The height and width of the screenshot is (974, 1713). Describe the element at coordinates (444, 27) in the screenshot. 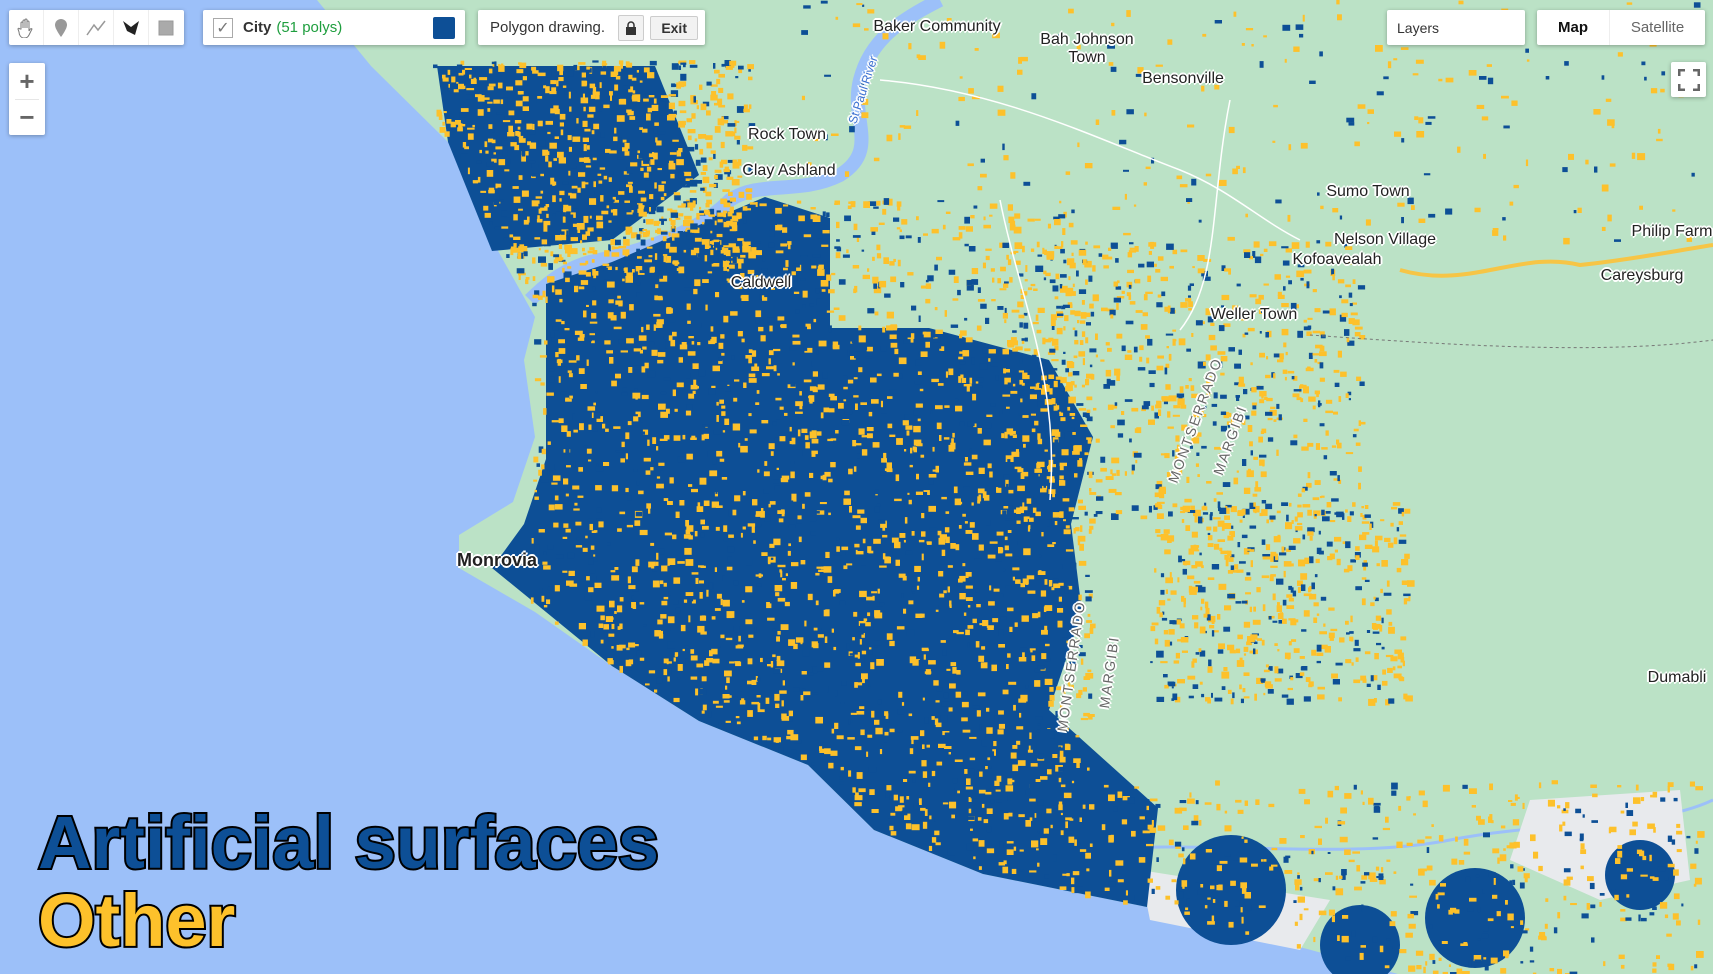

I see `layer-color-swatch` at that location.